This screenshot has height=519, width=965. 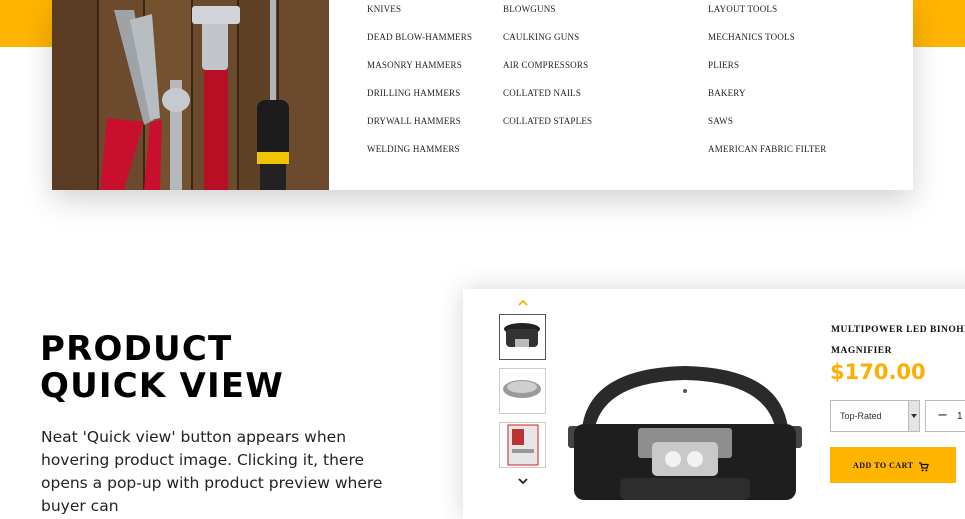 I want to click on feature-title: PRODUCT QUICK VIEW, so click(x=162, y=368).